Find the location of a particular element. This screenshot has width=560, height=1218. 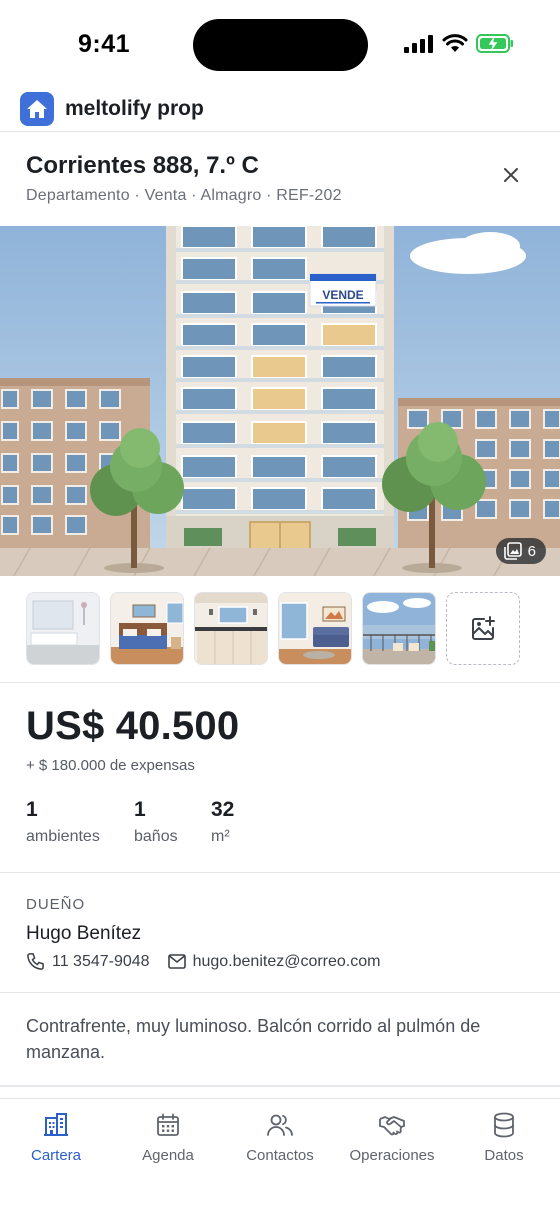

close-button is located at coordinates (511, 175).